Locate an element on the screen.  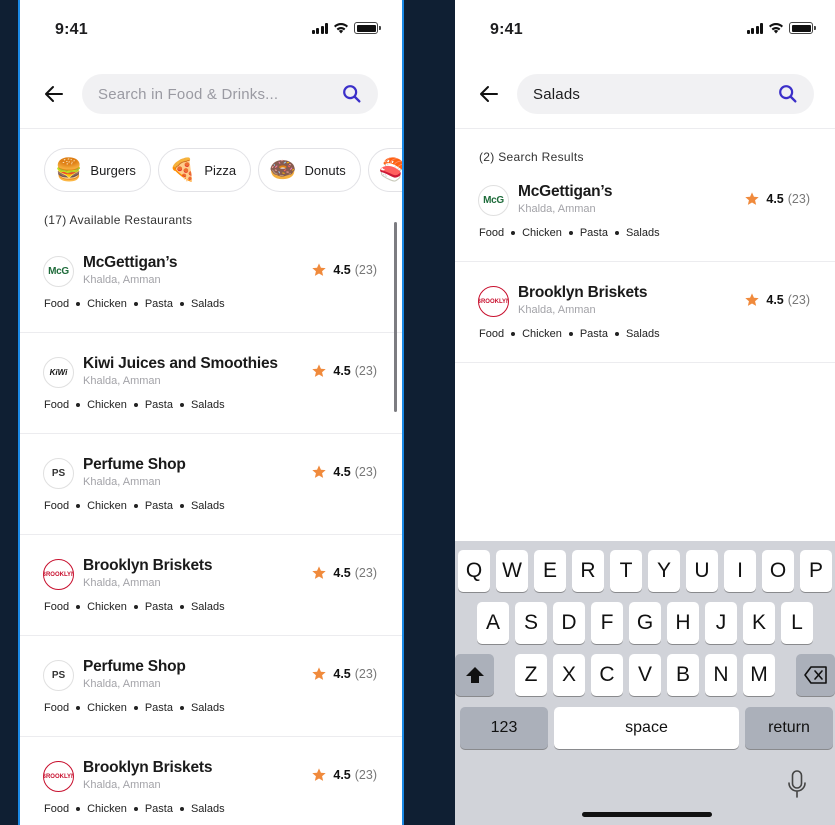
backspace-icon is located at coordinates (815, 675).